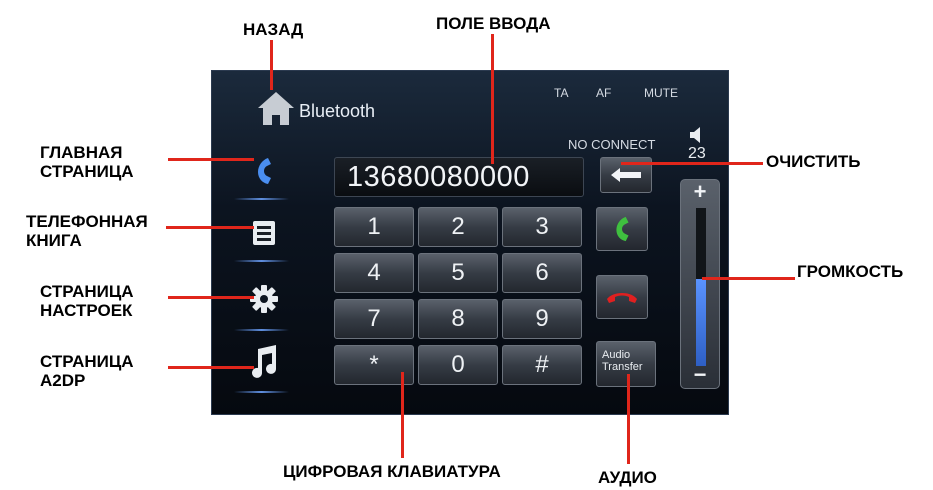  What do you see at coordinates (273, 29) in the screenshot?
I see `callout-back: НАЗАД` at bounding box center [273, 29].